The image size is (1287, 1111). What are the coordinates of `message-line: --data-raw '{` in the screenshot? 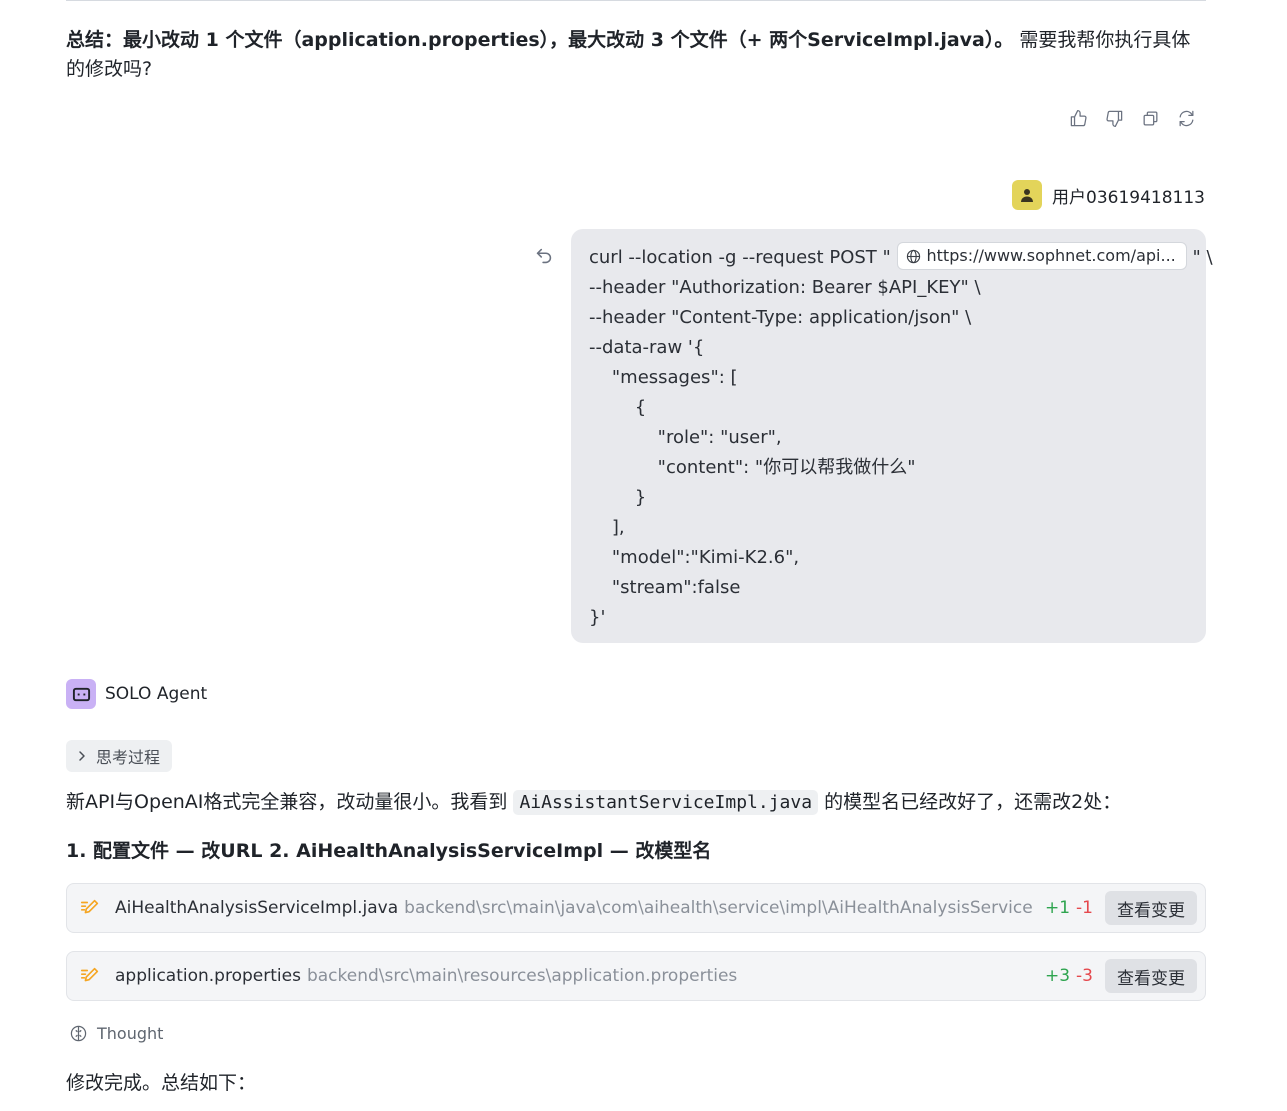 It's located at (647, 347).